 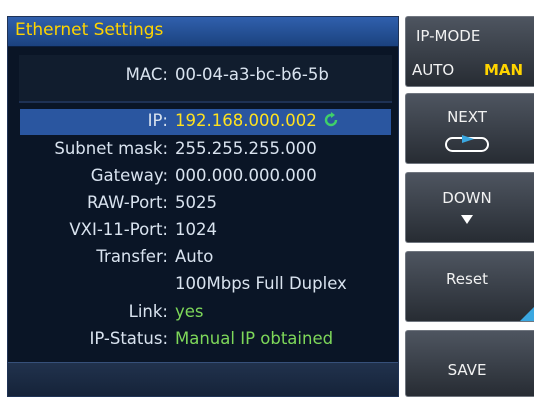 I want to click on gateway-label: Gateway:, so click(x=129, y=175).